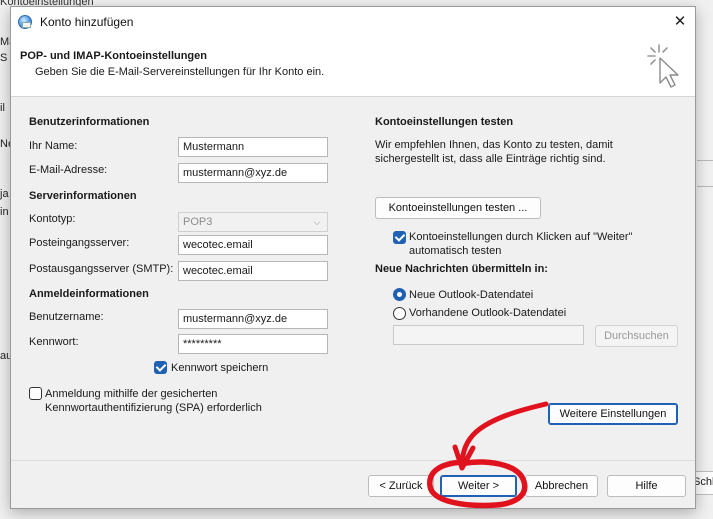  Describe the element at coordinates (636, 336) in the screenshot. I see `browse-button: Durchsuchen` at that location.